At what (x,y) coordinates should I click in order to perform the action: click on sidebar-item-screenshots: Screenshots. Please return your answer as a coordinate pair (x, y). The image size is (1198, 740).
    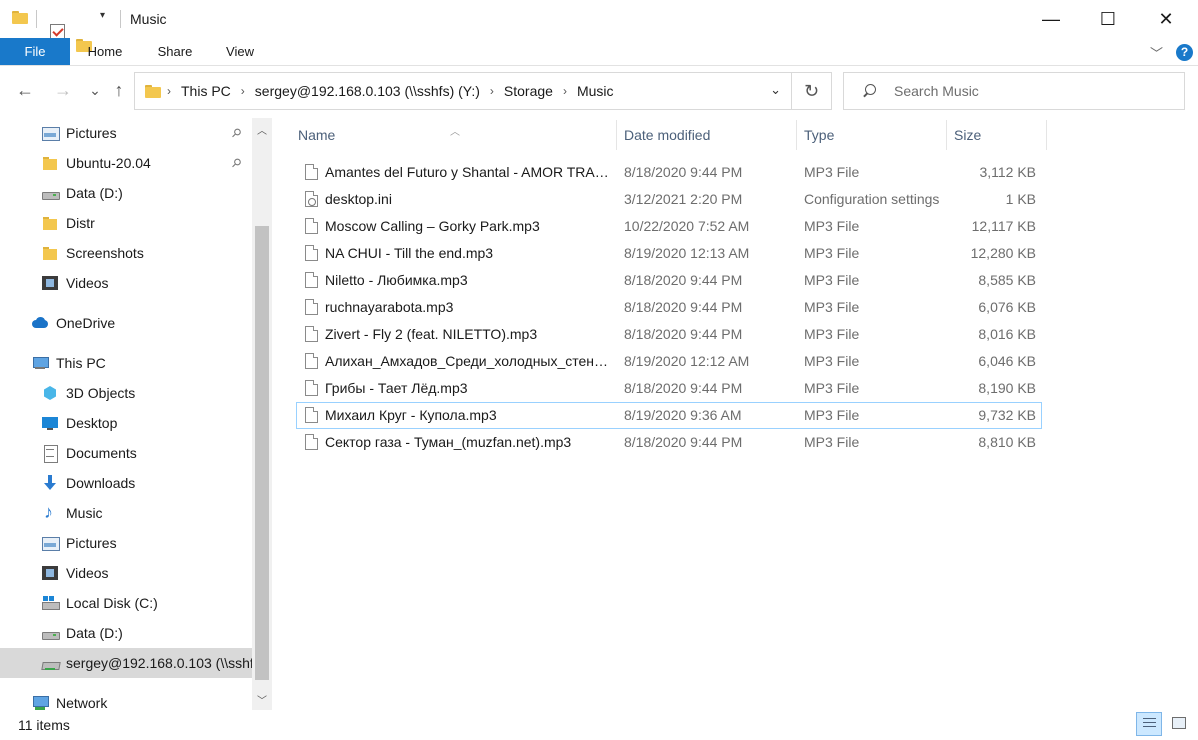
    Looking at the image, I should click on (126, 253).